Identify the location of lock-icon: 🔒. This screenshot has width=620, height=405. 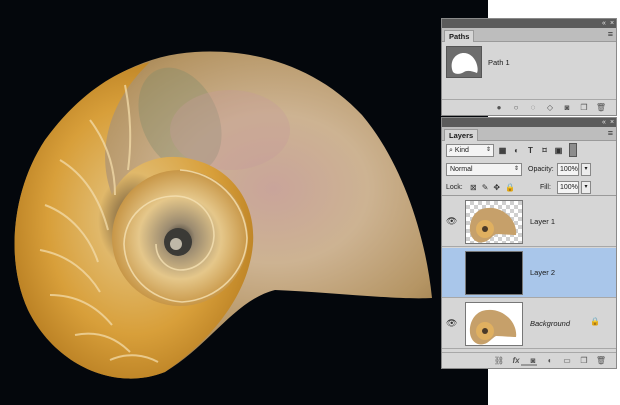
(595, 321).